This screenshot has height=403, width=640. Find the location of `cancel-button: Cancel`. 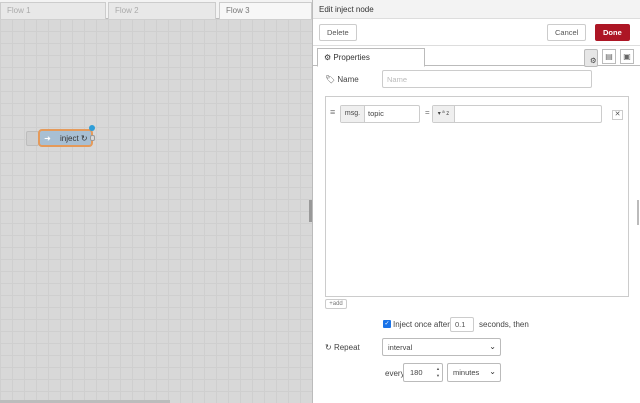

cancel-button: Cancel is located at coordinates (567, 32).